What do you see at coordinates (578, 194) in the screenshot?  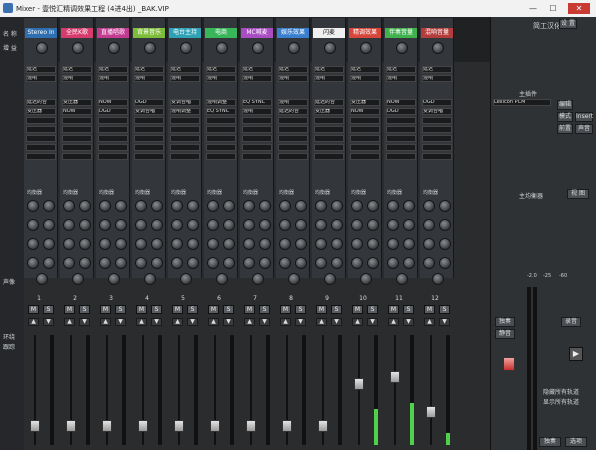 I see `view-button: 视 图` at bounding box center [578, 194].